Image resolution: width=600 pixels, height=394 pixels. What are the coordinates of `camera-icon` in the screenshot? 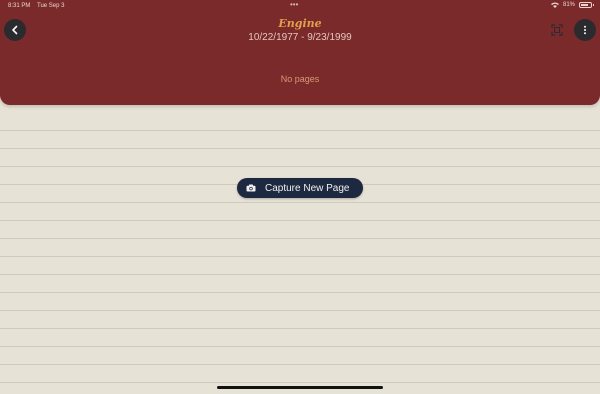 It's located at (251, 188).